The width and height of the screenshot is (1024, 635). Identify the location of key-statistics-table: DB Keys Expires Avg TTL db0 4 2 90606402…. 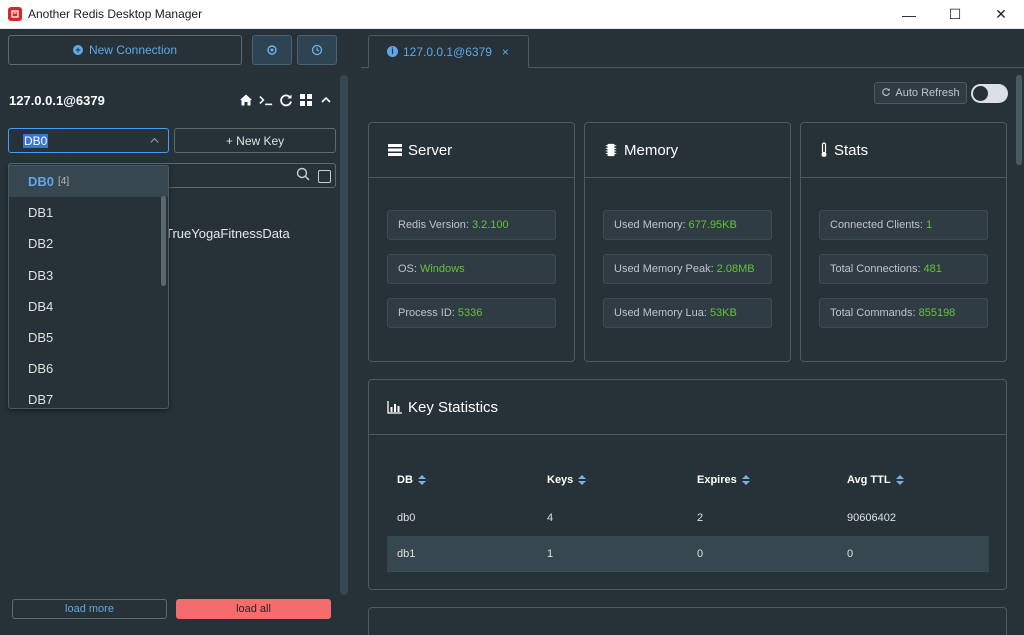
(688, 516).